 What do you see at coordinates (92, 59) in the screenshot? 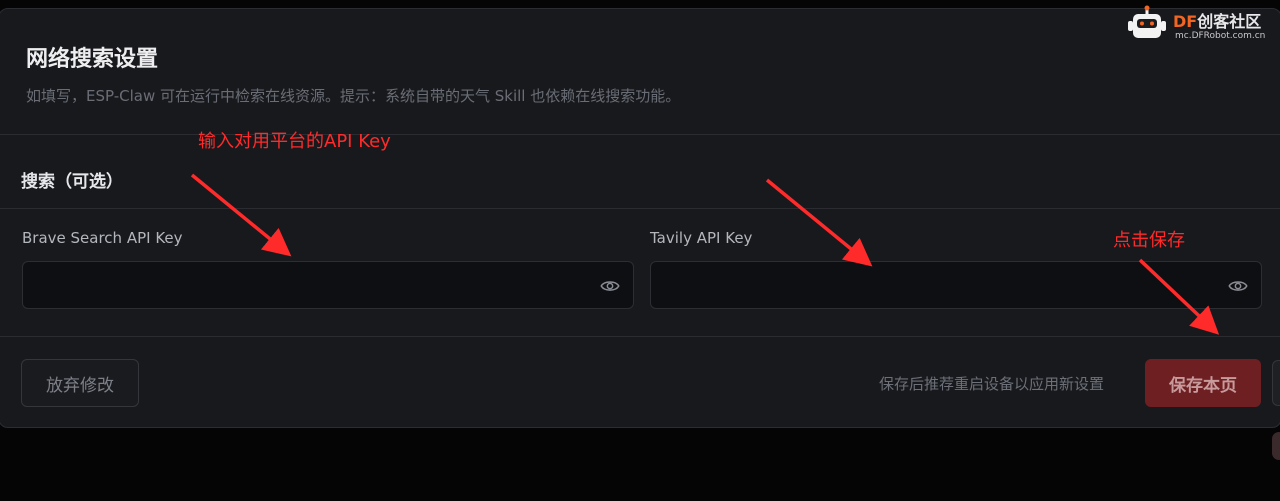
I see `page-title: 网络搜索设置` at bounding box center [92, 59].